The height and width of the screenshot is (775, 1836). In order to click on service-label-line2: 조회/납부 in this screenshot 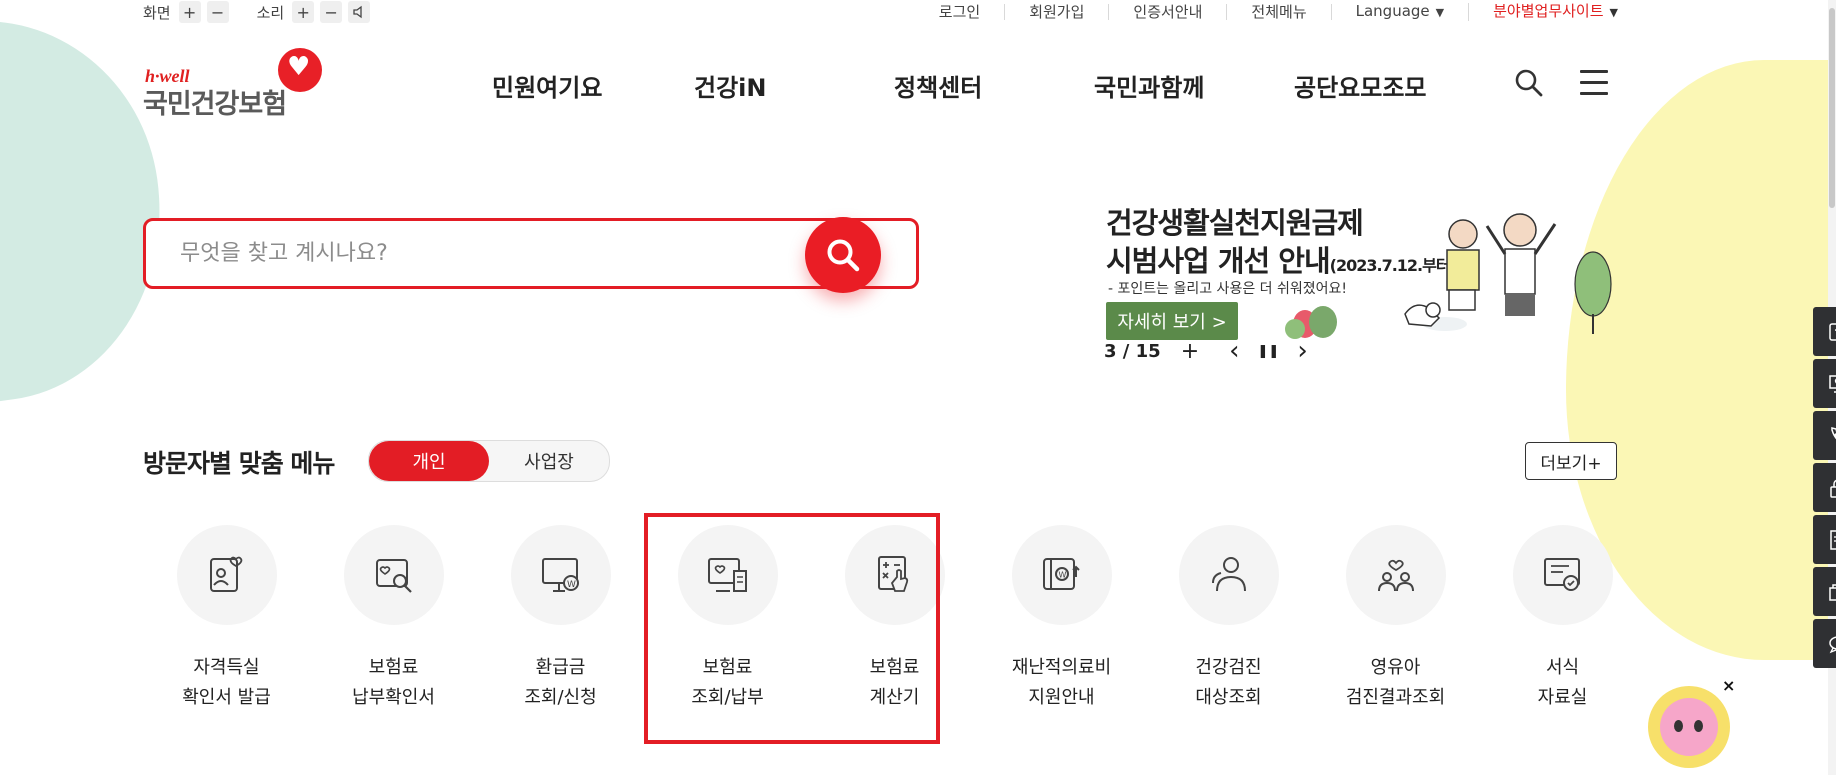, I will do `click(727, 697)`.